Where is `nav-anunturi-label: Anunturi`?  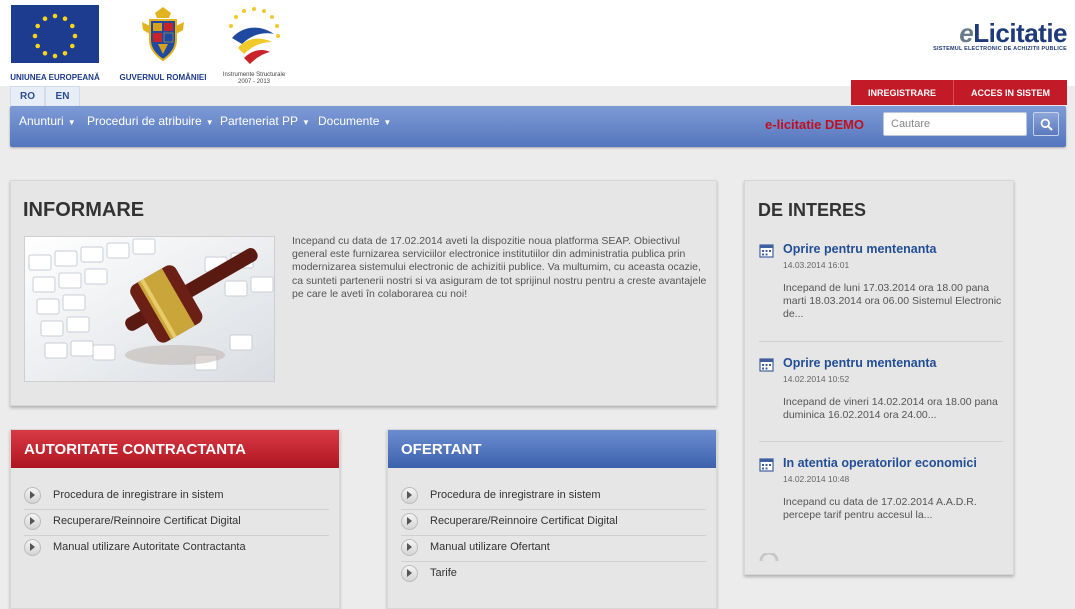 nav-anunturi-label: Anunturi is located at coordinates (41, 121).